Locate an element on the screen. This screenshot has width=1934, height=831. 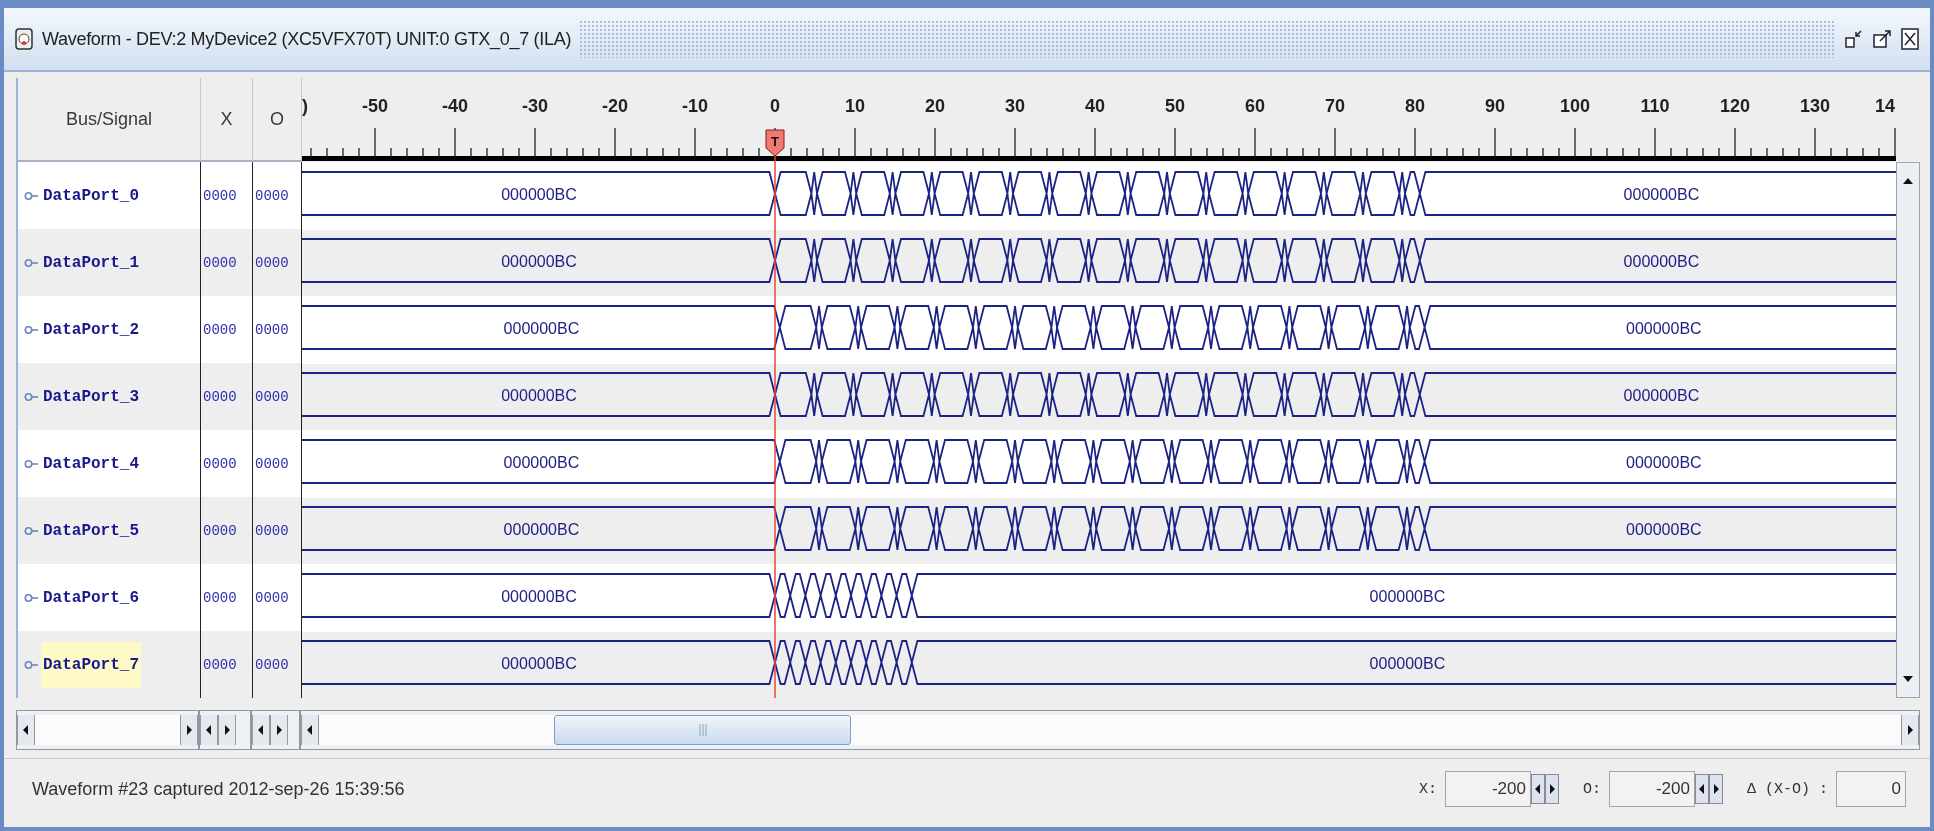
ruler-label: 0 is located at coordinates (775, 106).